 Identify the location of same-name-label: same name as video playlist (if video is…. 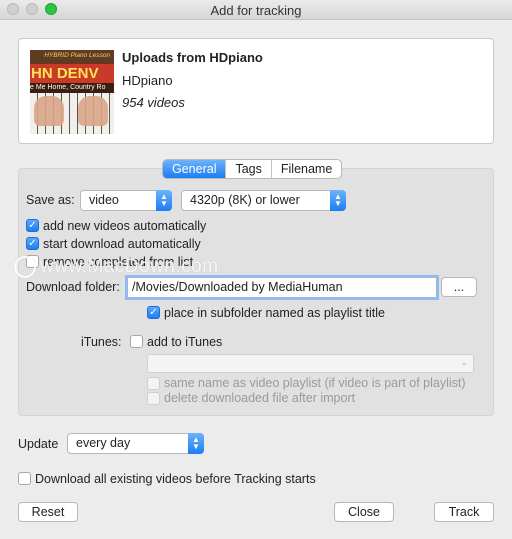
(315, 383).